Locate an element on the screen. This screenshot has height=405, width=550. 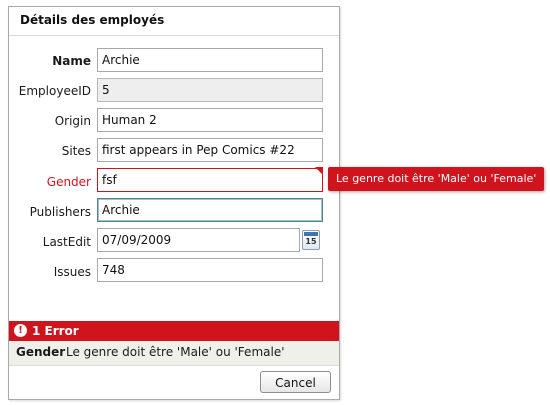
validation-summary-header: ! 1 Error is located at coordinates (174, 331).